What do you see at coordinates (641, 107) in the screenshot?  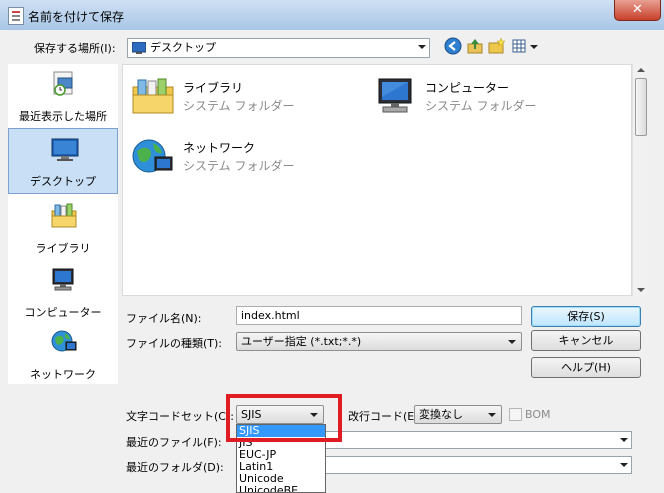 I see `scroll-thumb` at bounding box center [641, 107].